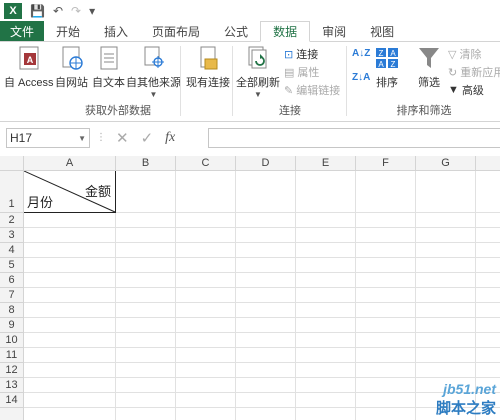 The width and height of the screenshot is (500, 420). What do you see at coordinates (12, 163) in the screenshot?
I see `select-all-corner` at bounding box center [12, 163].